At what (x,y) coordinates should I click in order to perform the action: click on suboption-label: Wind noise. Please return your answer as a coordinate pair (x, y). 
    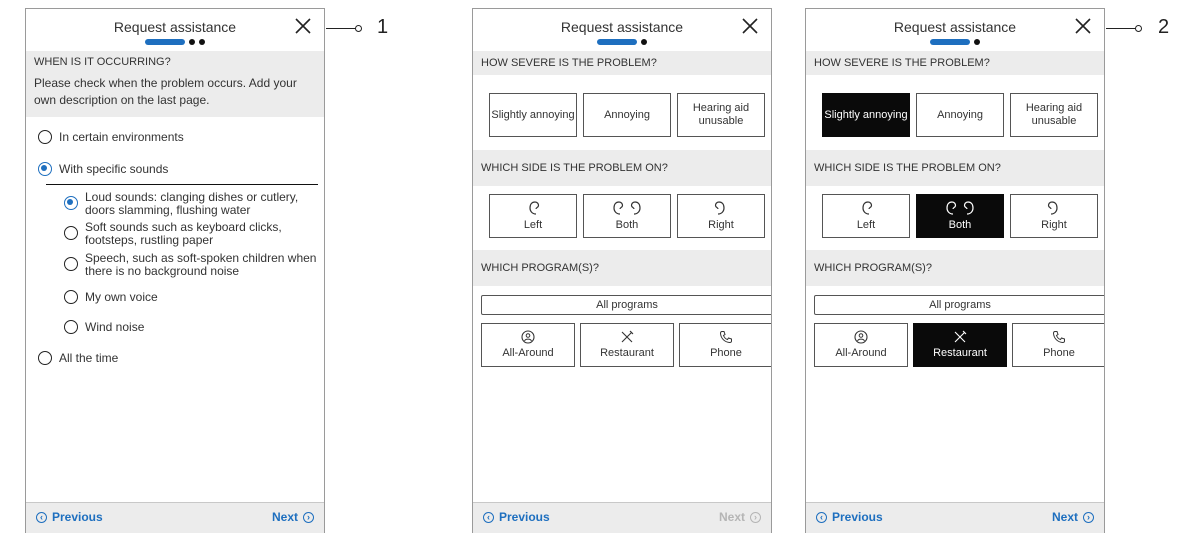
    Looking at the image, I should click on (115, 327).